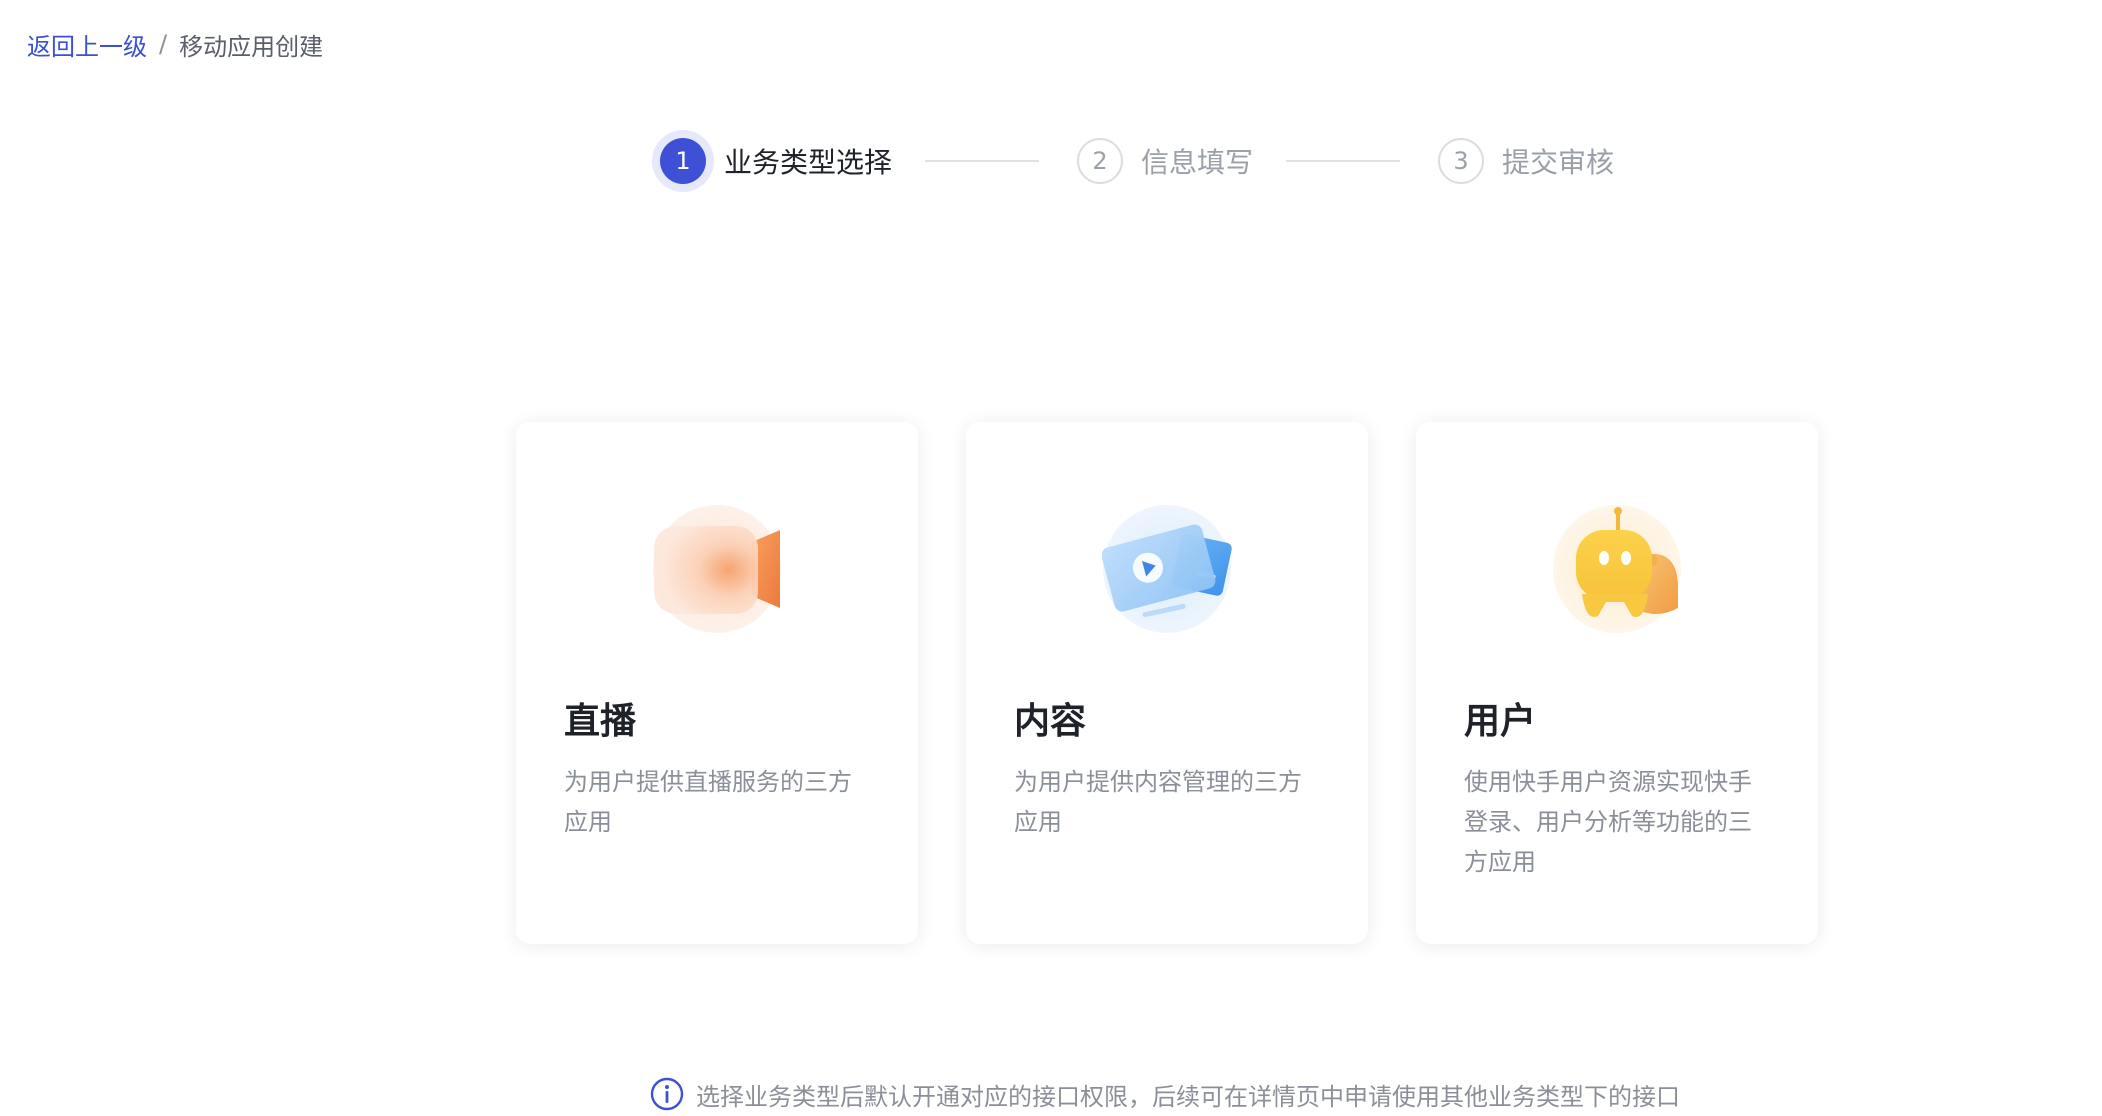 Image resolution: width=2102 pixels, height=1116 pixels. I want to click on step-3-number: 3, so click(1461, 161).